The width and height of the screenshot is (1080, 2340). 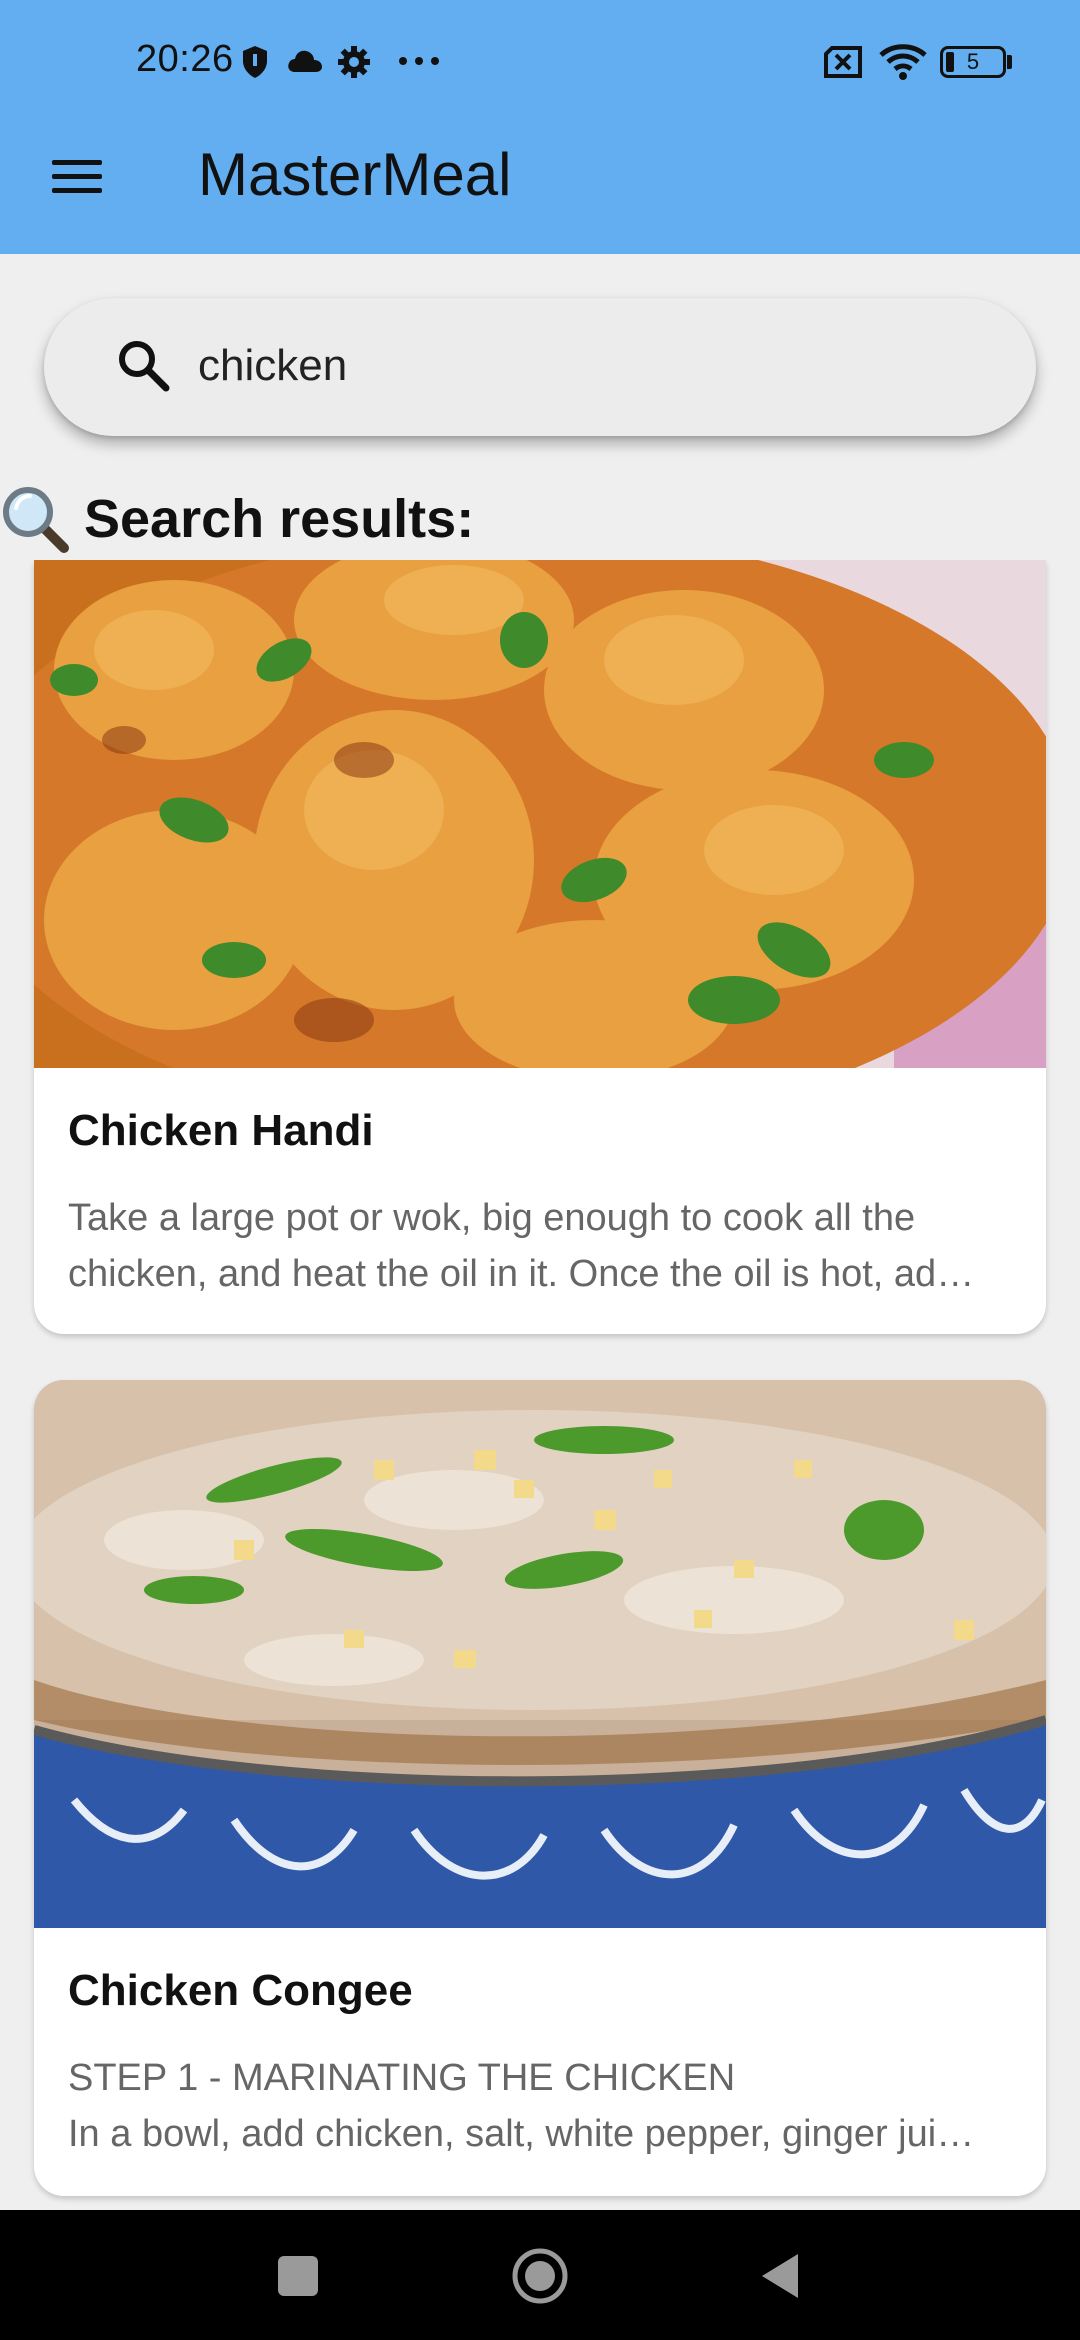 What do you see at coordinates (402, 2078) in the screenshot?
I see `recipe-description-line: STEP 1 - MARINATING THE CHICKEN` at bounding box center [402, 2078].